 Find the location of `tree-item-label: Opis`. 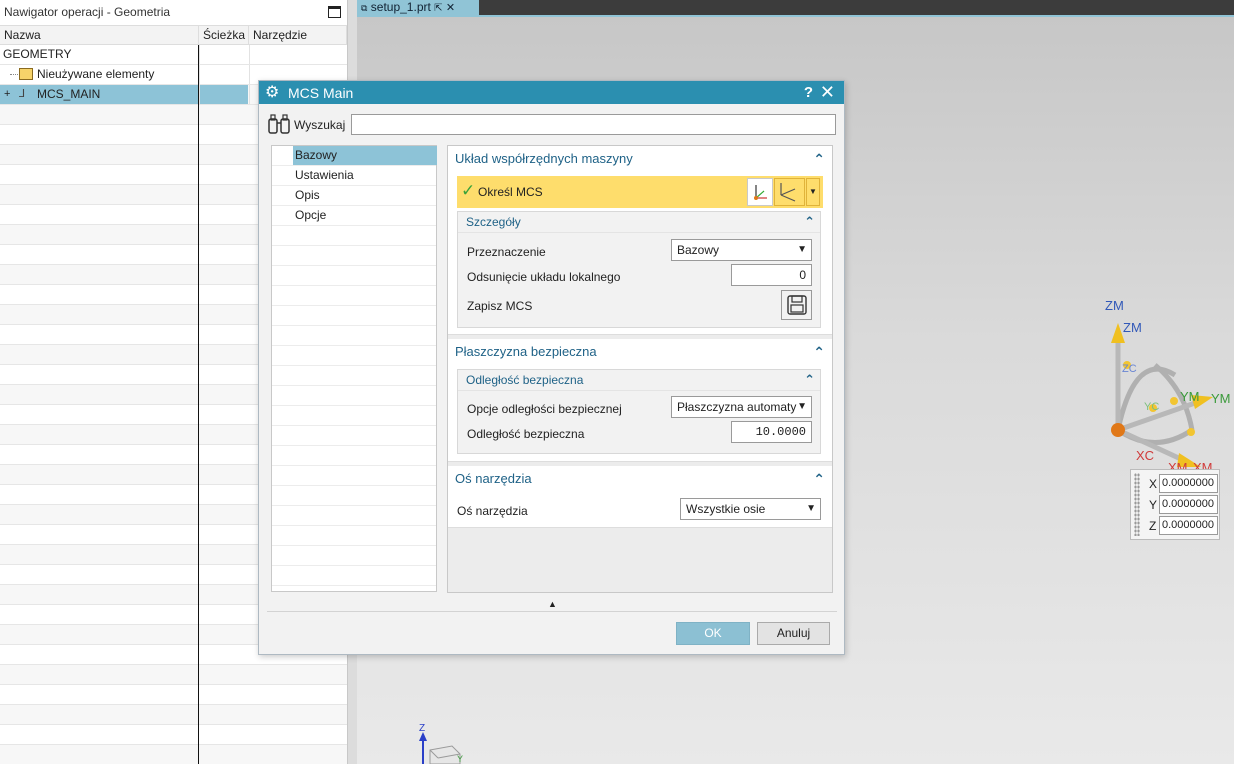

tree-item-label: Opis is located at coordinates (307, 195).